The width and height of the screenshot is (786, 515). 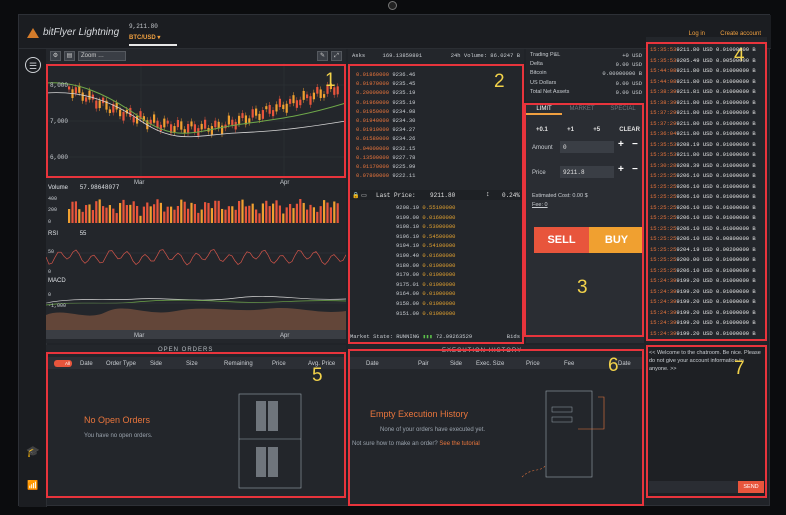 What do you see at coordinates (392, 5) in the screenshot?
I see `camera-dot` at bounding box center [392, 5].